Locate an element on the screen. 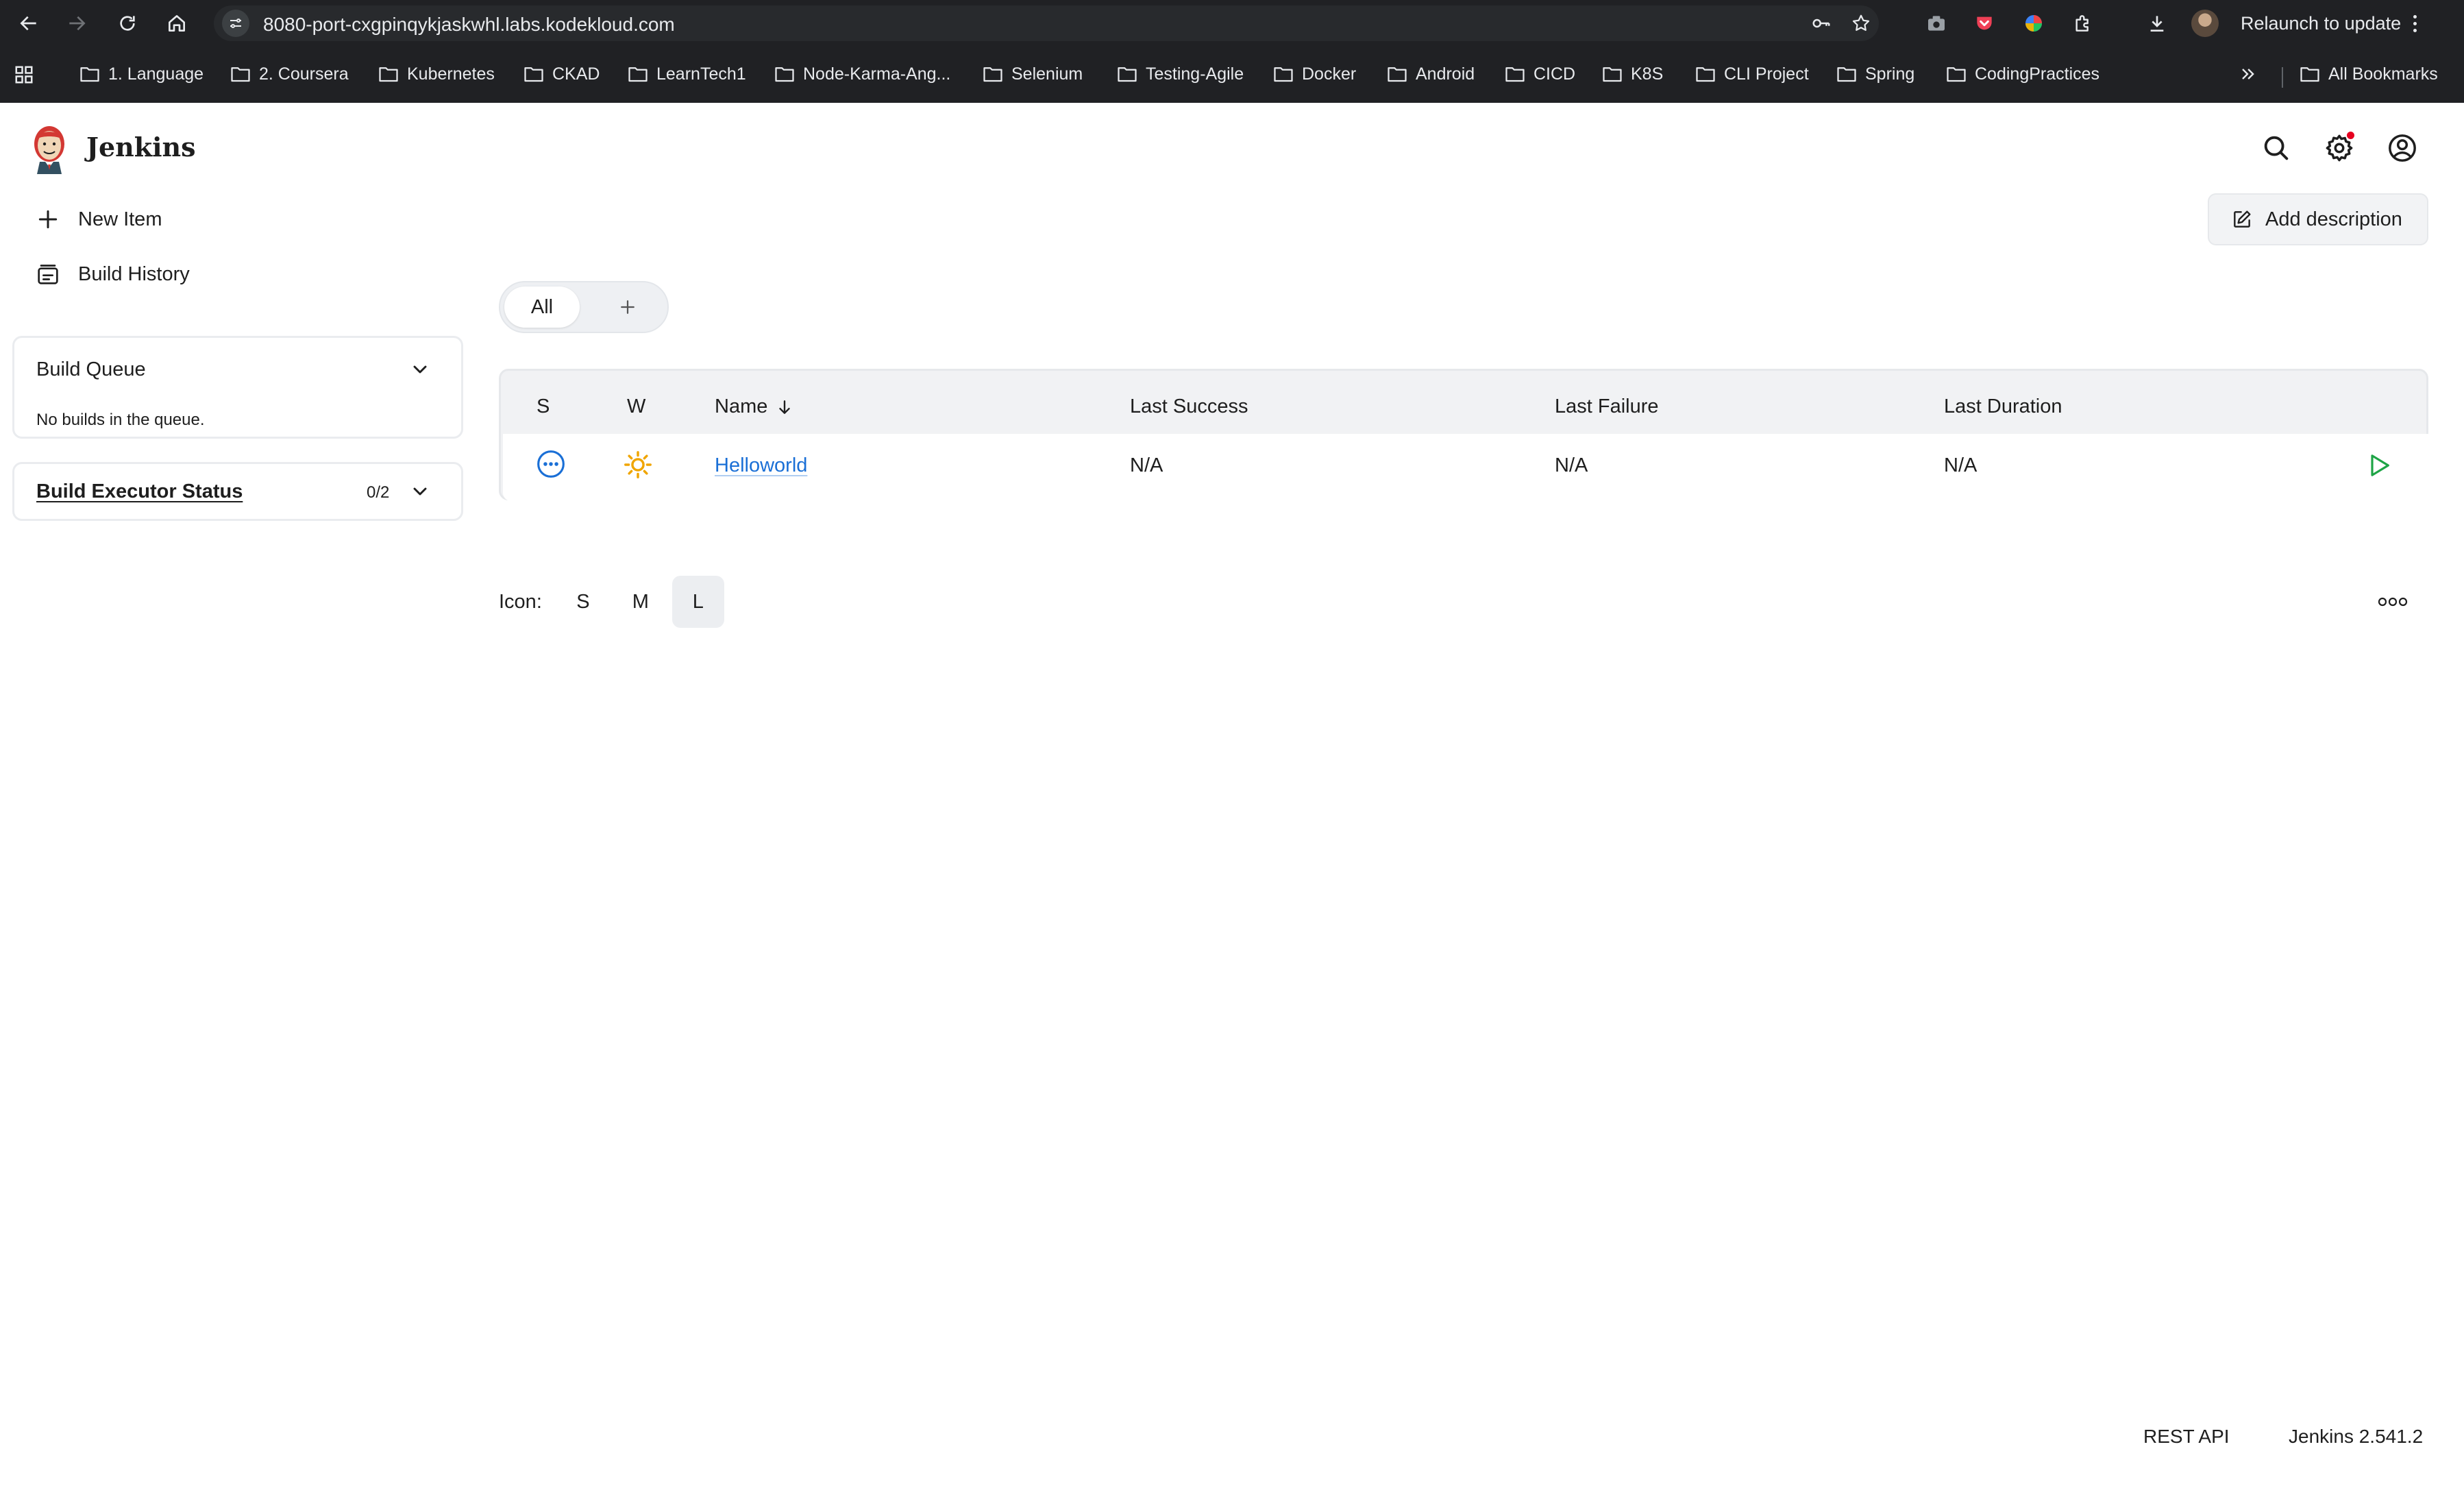 The image size is (2464, 1486). tune-icon is located at coordinates (235, 23).